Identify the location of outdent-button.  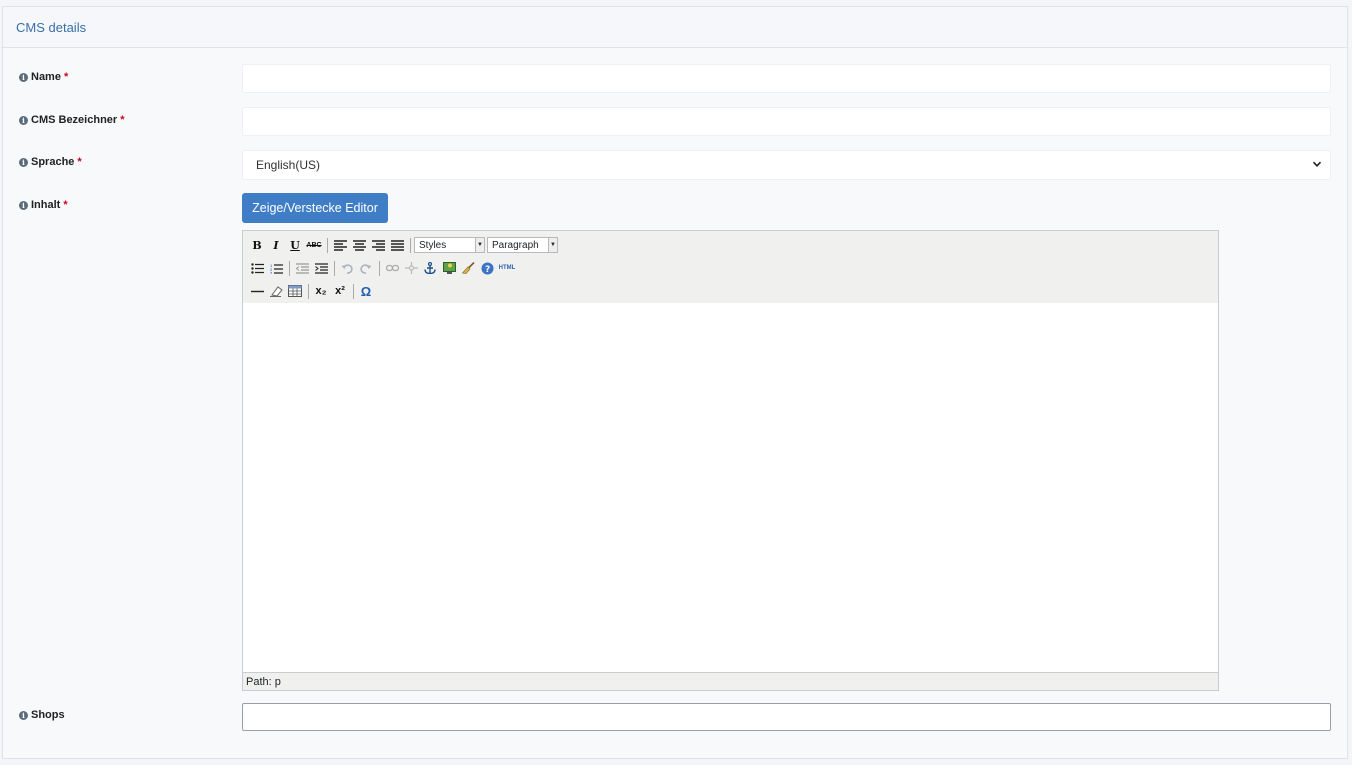
(302, 268).